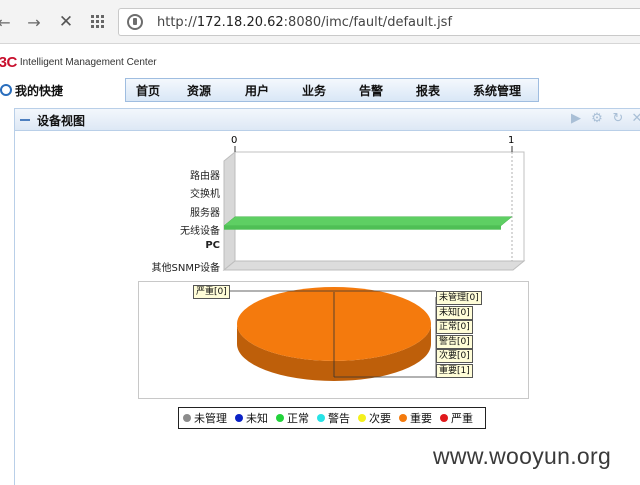  I want to click on legend-label: 严重, so click(462, 418).